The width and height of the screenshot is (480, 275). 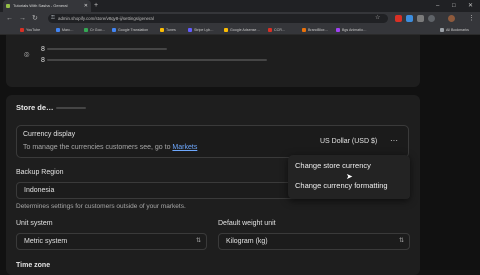 What do you see at coordinates (314, 241) in the screenshot?
I see `weight-unit-select: Kilogram (kg) ⇅` at bounding box center [314, 241].